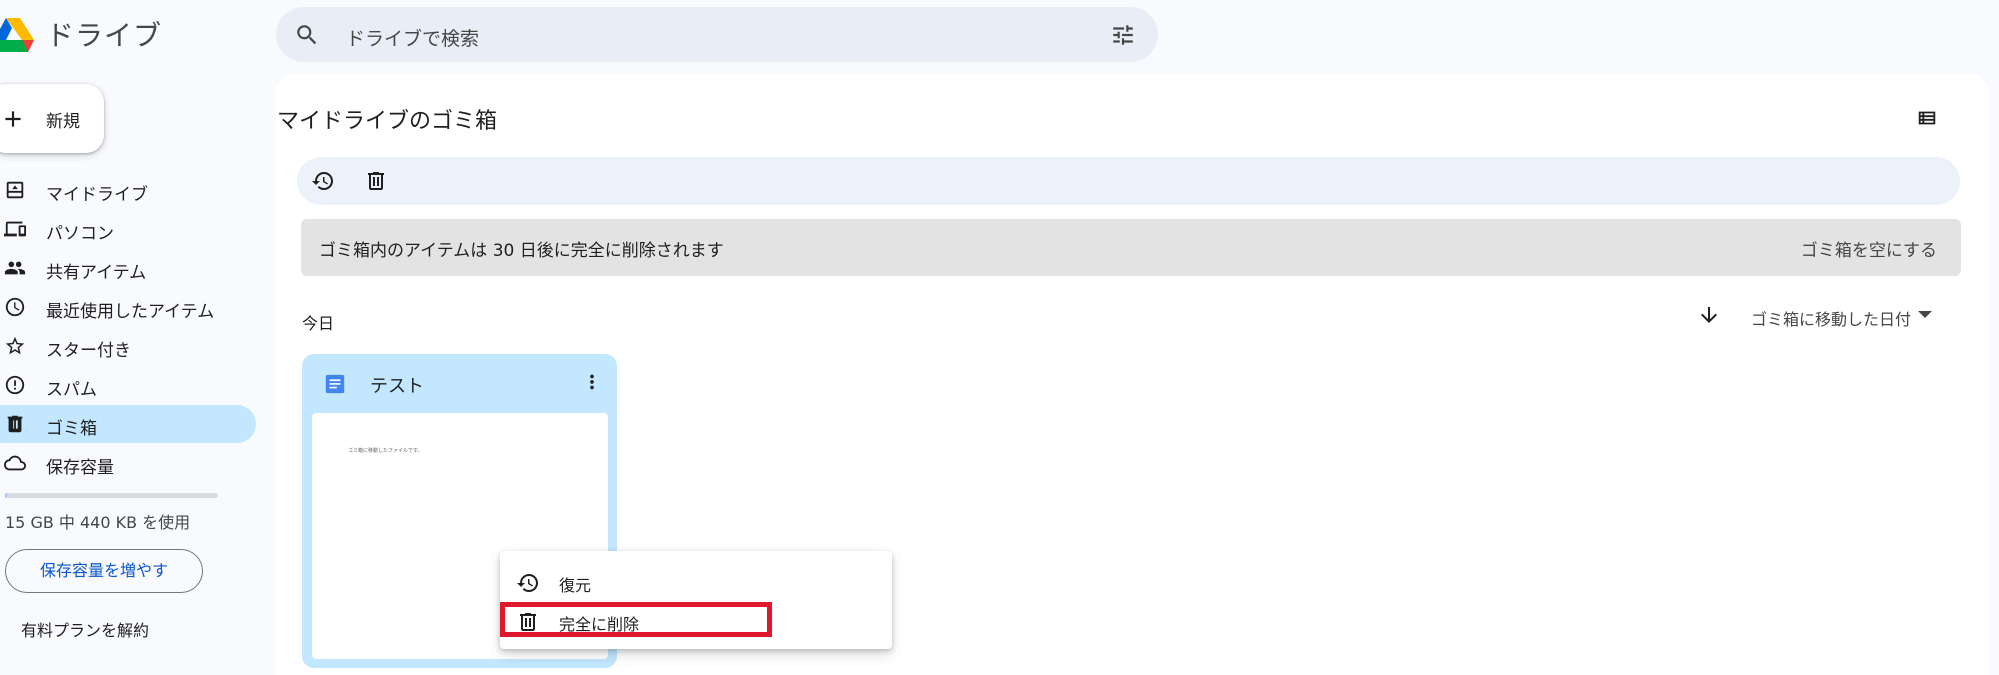 This screenshot has height=675, width=1999. What do you see at coordinates (521, 251) in the screenshot?
I see `banner-text: ゴミ箱内のアイテムは 30 日後に完全に削除されます` at bounding box center [521, 251].